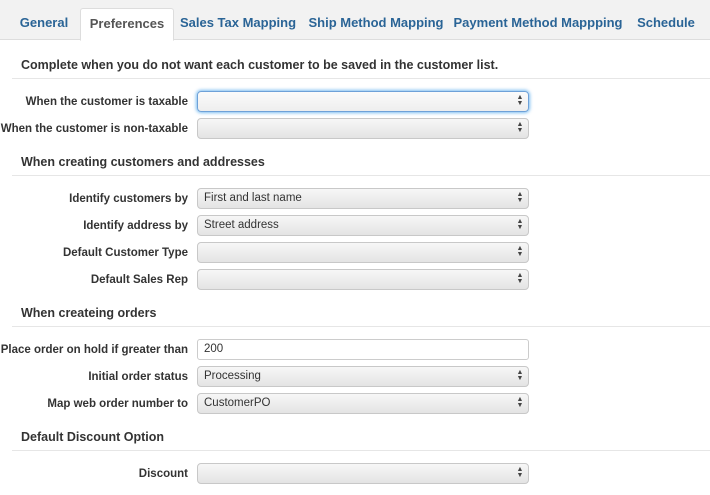 This screenshot has height=495, width=710. What do you see at coordinates (214, 349) in the screenshot?
I see `hold-threshold-value: 200` at bounding box center [214, 349].